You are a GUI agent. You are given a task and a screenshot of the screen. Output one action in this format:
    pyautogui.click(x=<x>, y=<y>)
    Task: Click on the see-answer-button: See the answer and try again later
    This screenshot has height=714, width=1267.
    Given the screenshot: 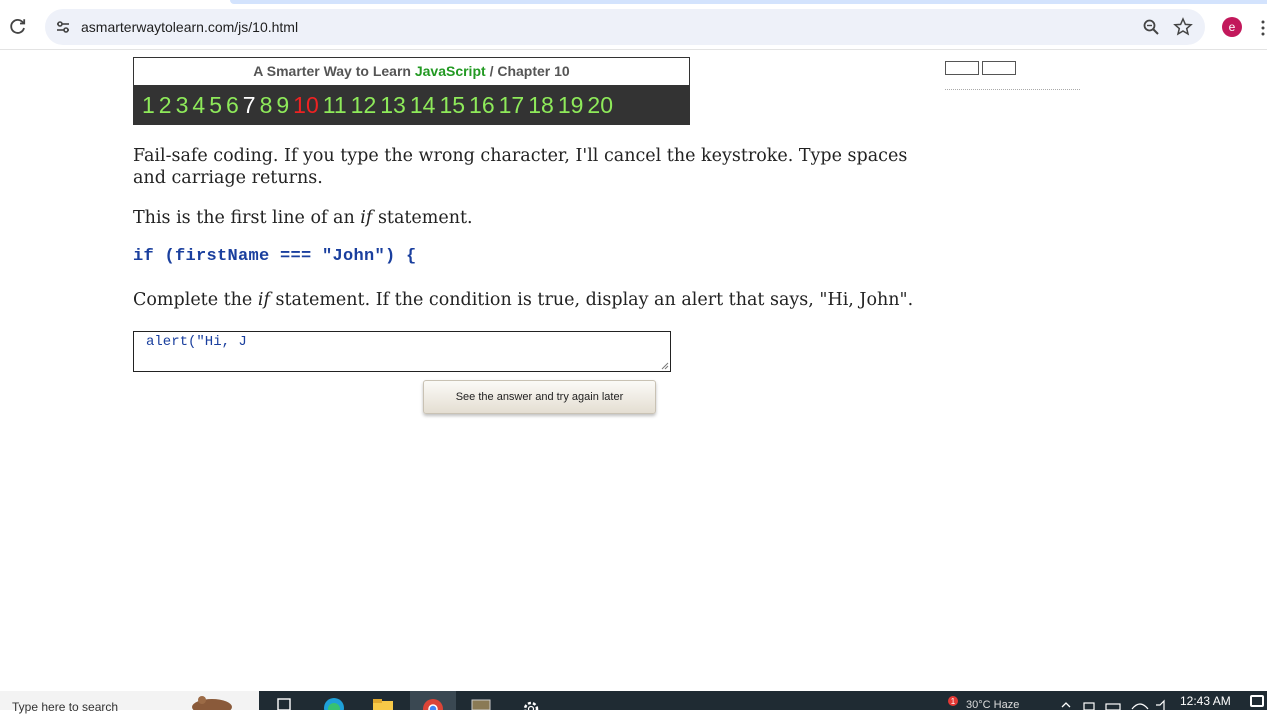 What is the action you would take?
    pyautogui.click(x=539, y=397)
    